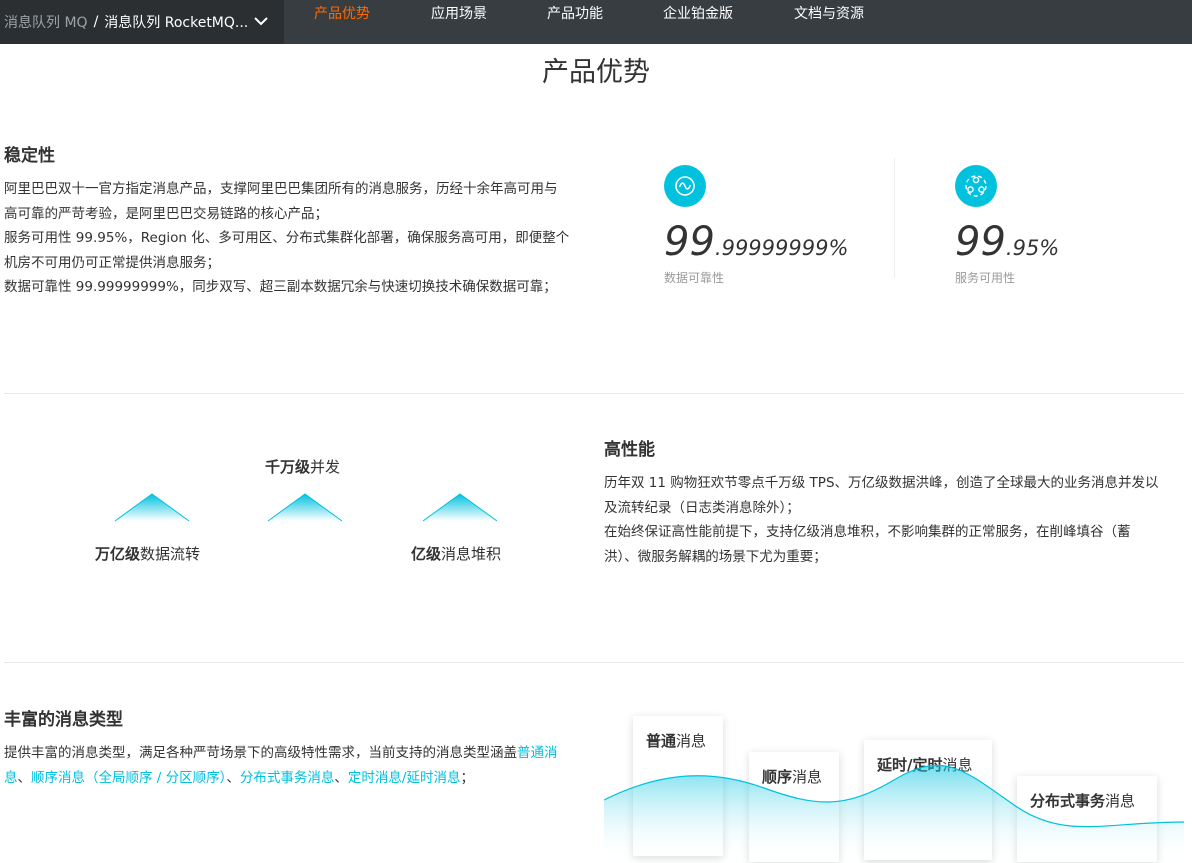  Describe the element at coordinates (46, 22) in the screenshot. I see `breadcrumb-parent: 消息队列 MQ` at that location.